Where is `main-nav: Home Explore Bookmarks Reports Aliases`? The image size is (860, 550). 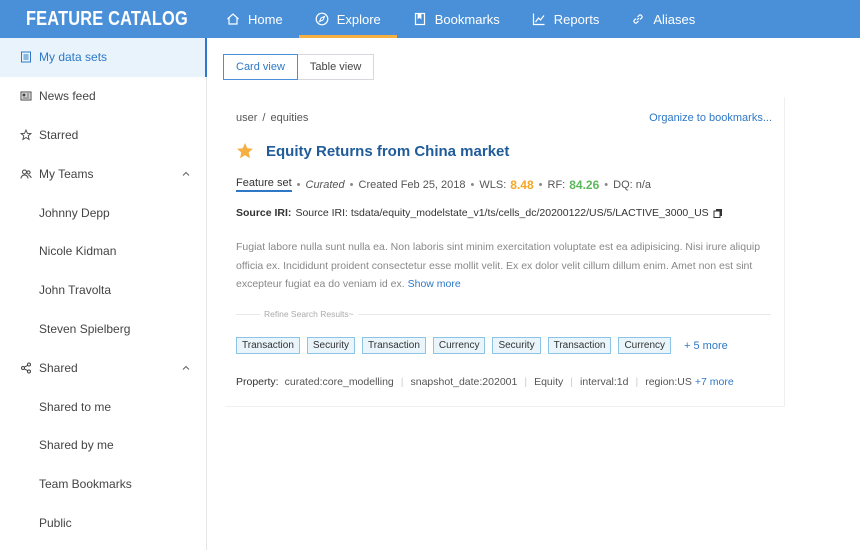
main-nav: Home Explore Bookmarks Reports Aliases is located at coordinates (460, 19).